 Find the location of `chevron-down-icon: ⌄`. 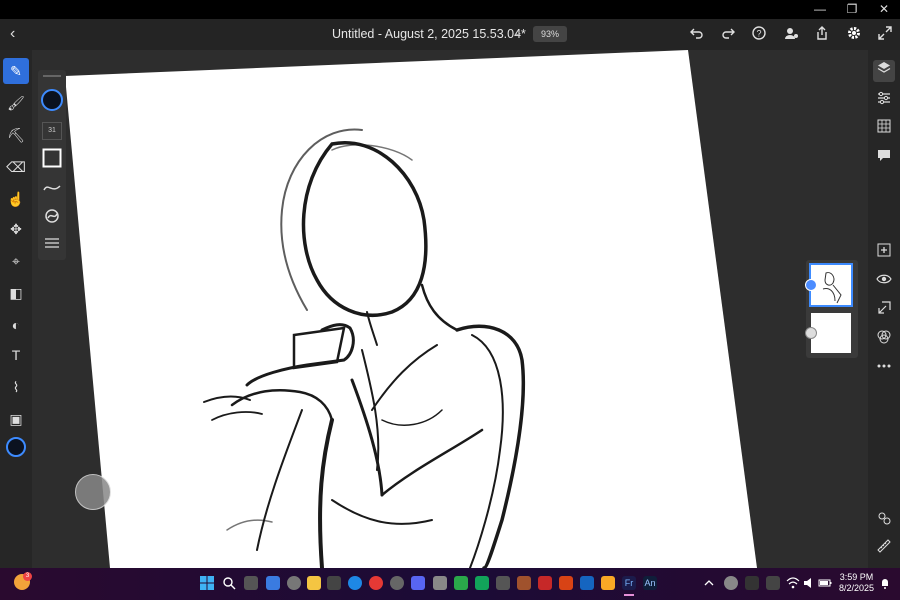

chevron-down-icon: ⌄ is located at coordinates (518, 32).